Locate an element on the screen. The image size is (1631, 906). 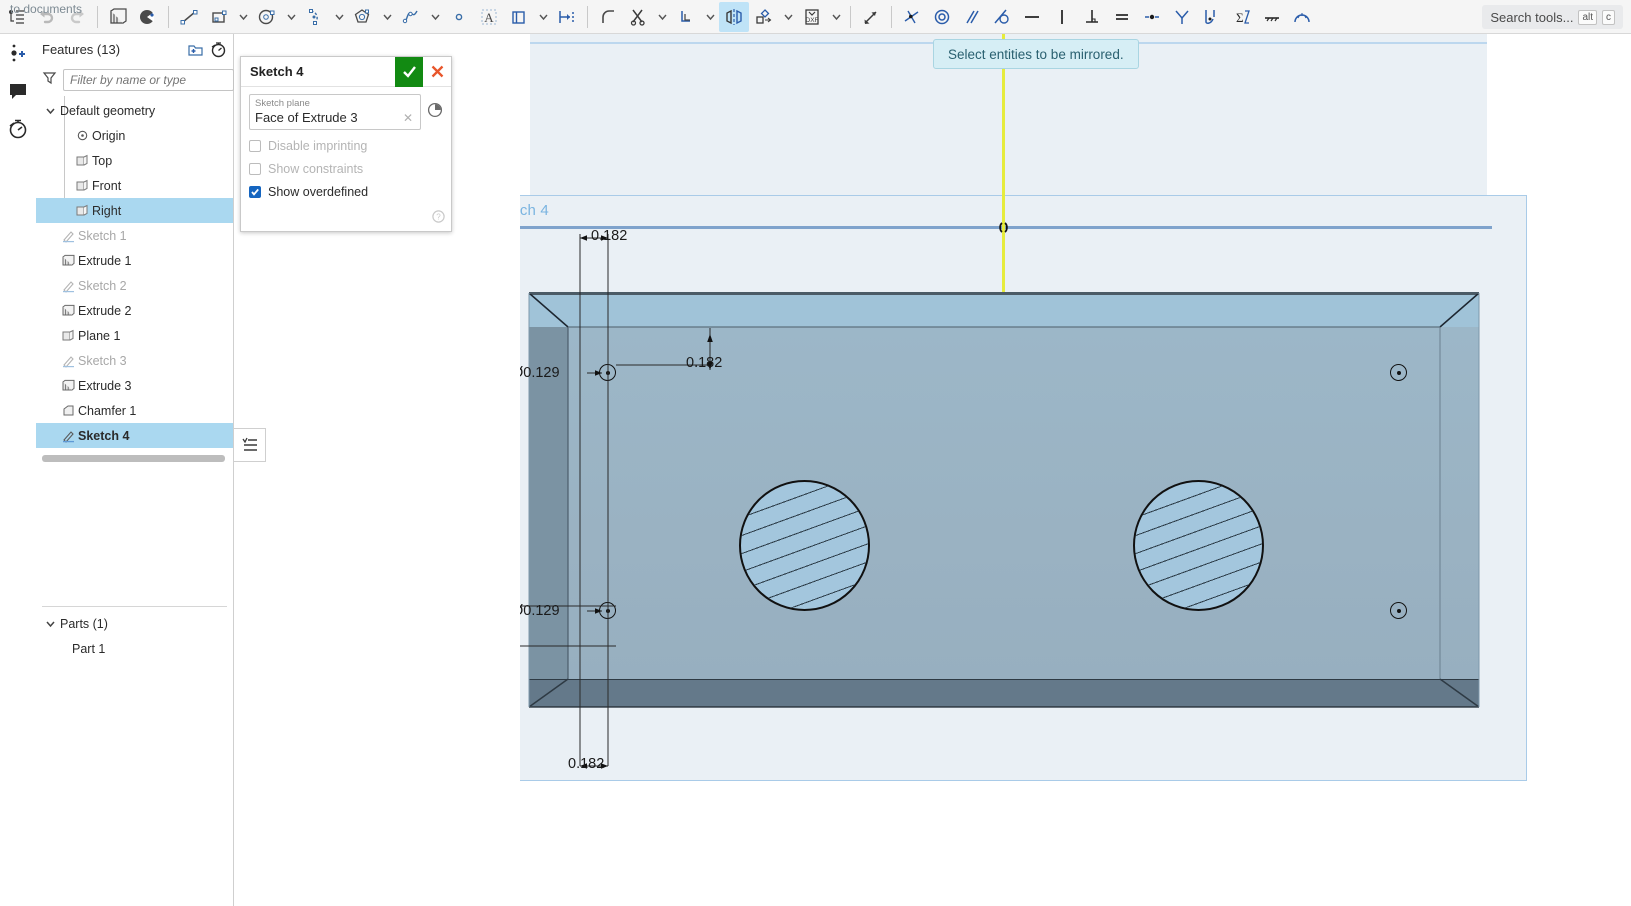
history-icon is located at coordinates (18, 129).